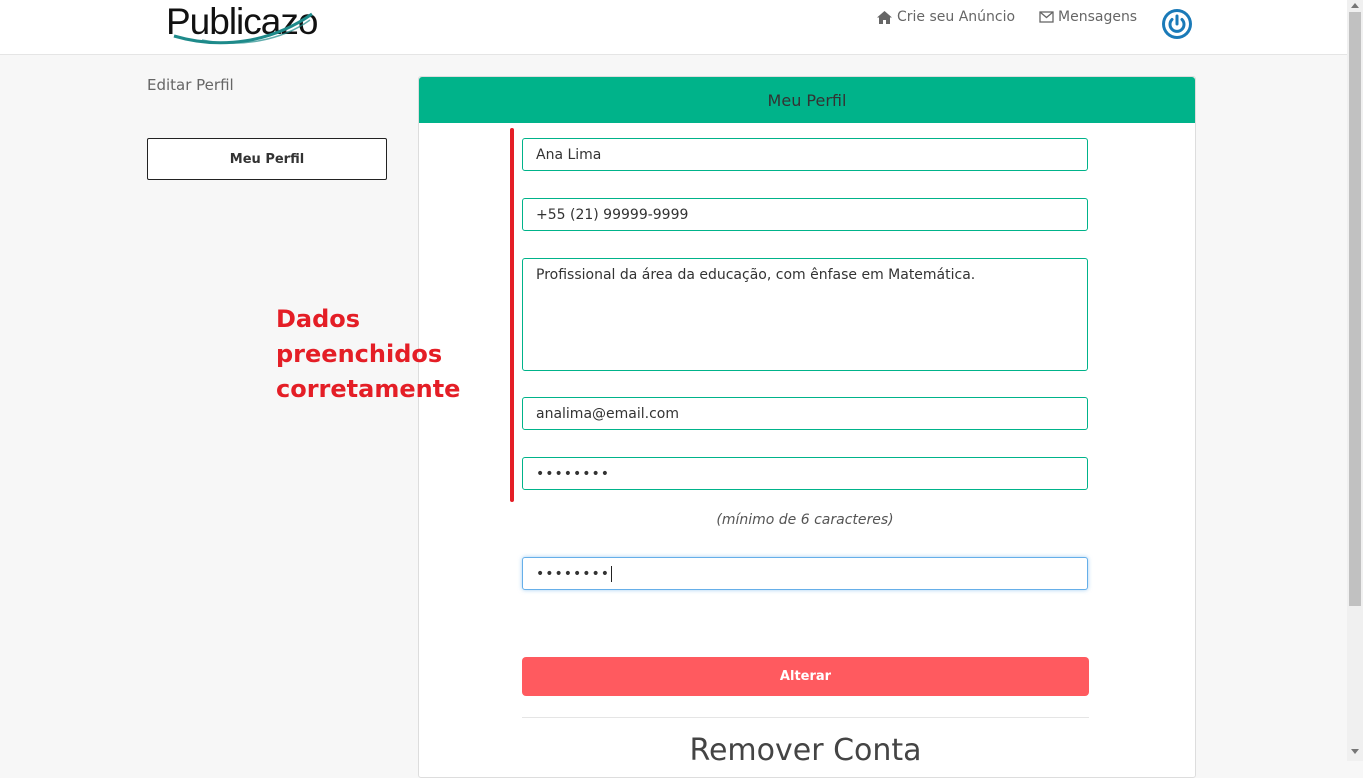 The width and height of the screenshot is (1363, 778). I want to click on text-caret, so click(612, 573).